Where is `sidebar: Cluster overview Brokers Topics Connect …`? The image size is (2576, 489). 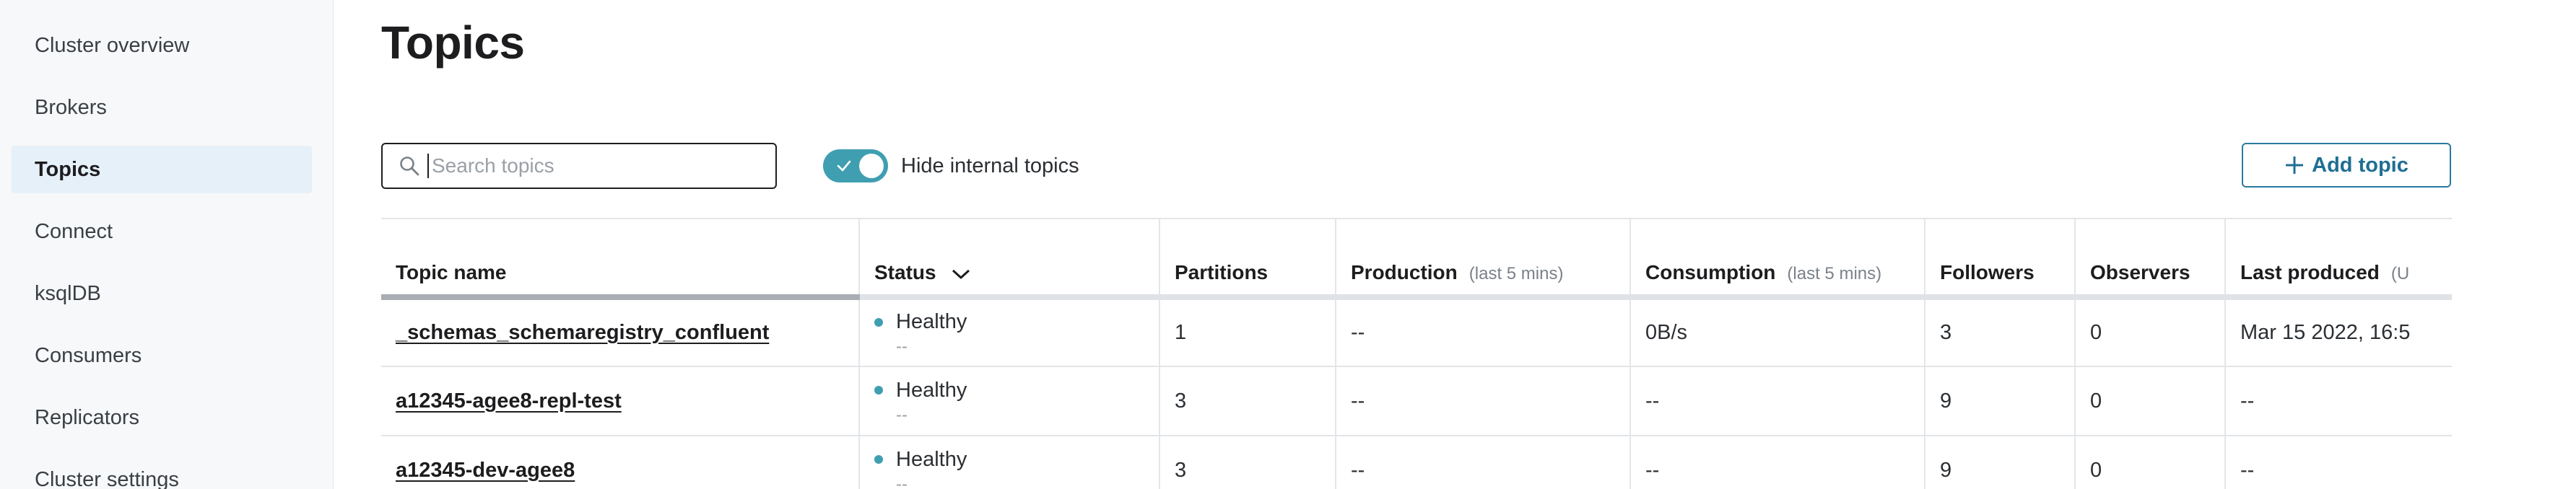 sidebar: Cluster overview Brokers Topics Connect … is located at coordinates (167, 244).